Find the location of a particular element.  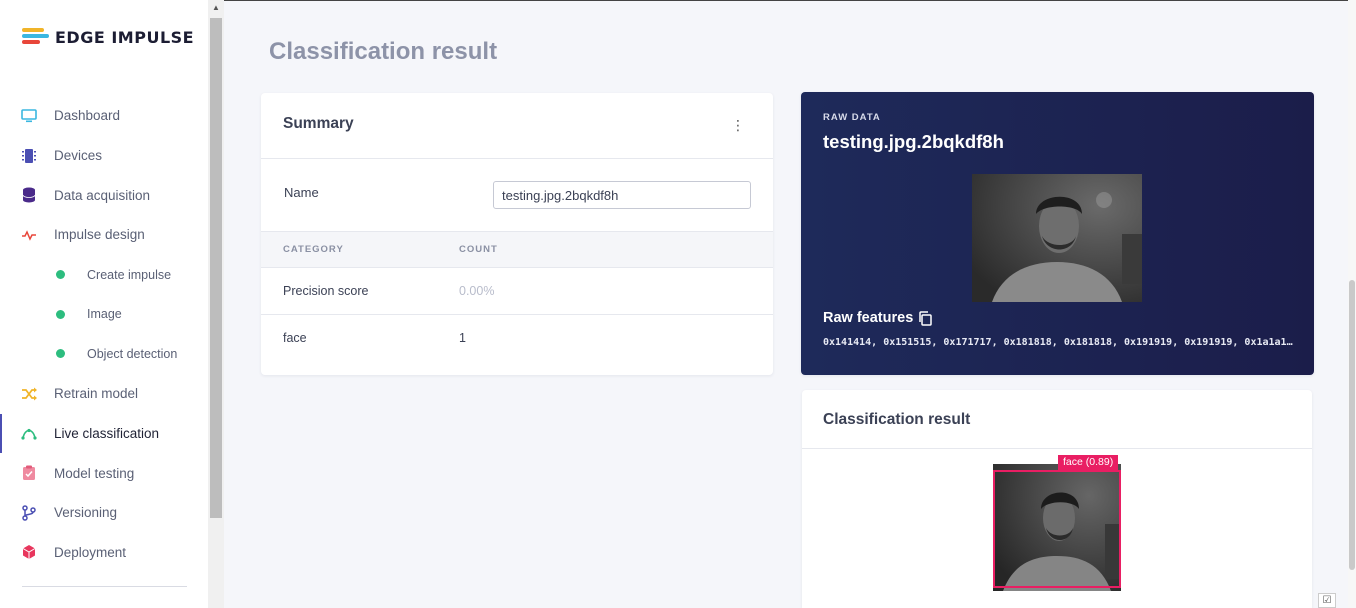

sidebar-item-versioning: Versioning is located at coordinates (104, 513).